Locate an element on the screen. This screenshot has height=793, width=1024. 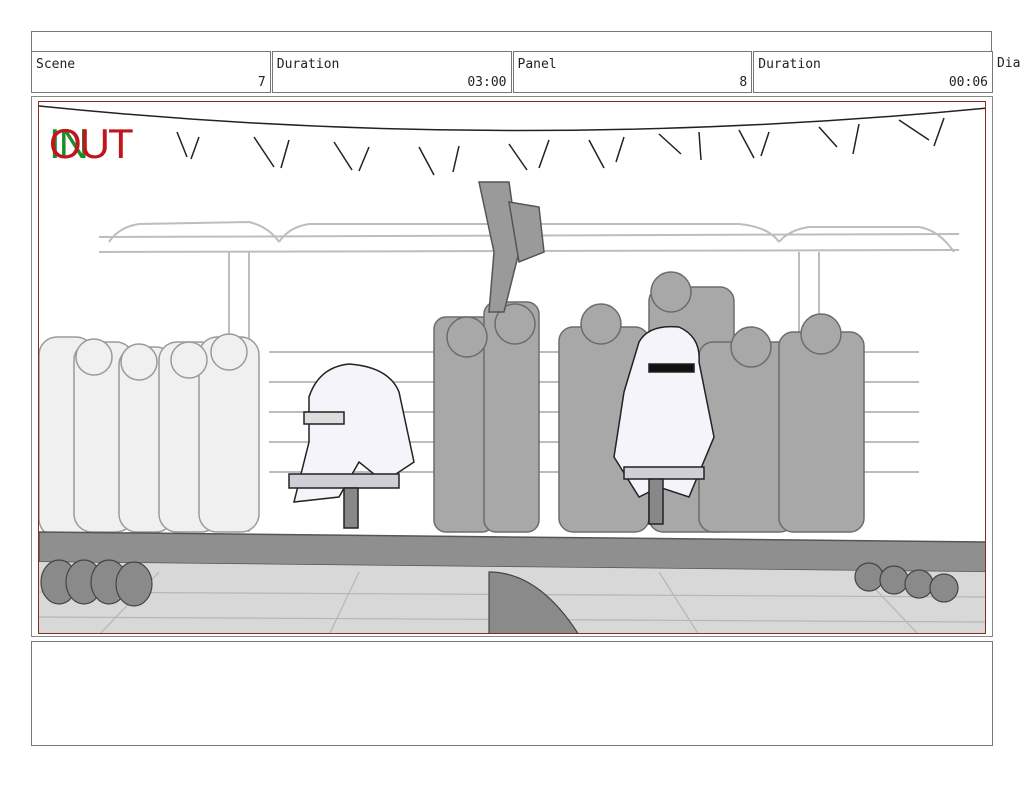
panel-duration-value: 00:06 is located at coordinates (968, 82).